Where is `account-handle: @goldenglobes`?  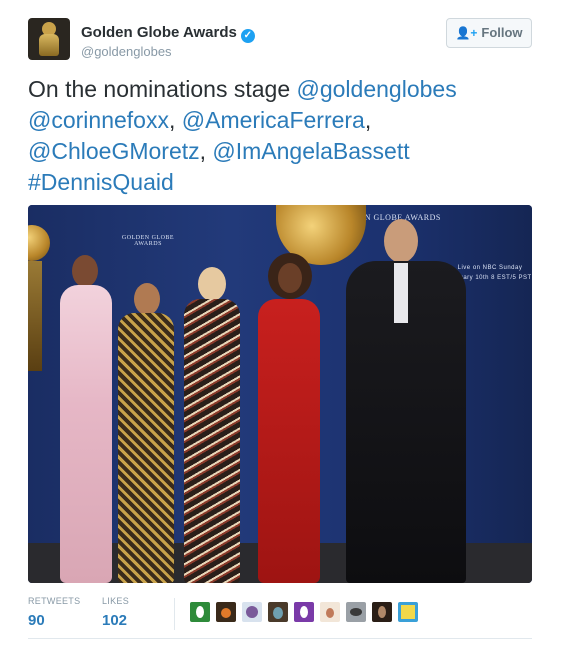 account-handle: @goldenglobes is located at coordinates (126, 51).